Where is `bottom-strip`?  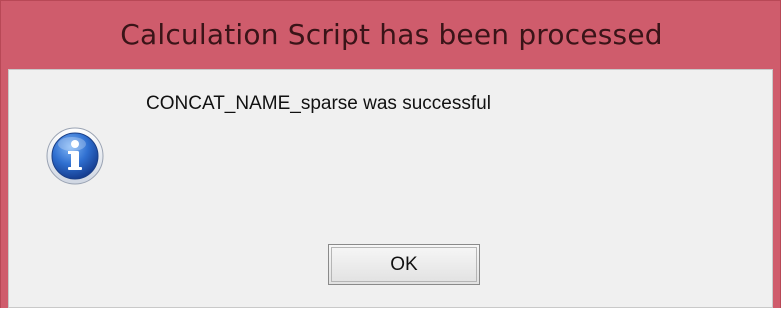 bottom-strip is located at coordinates (390, 312).